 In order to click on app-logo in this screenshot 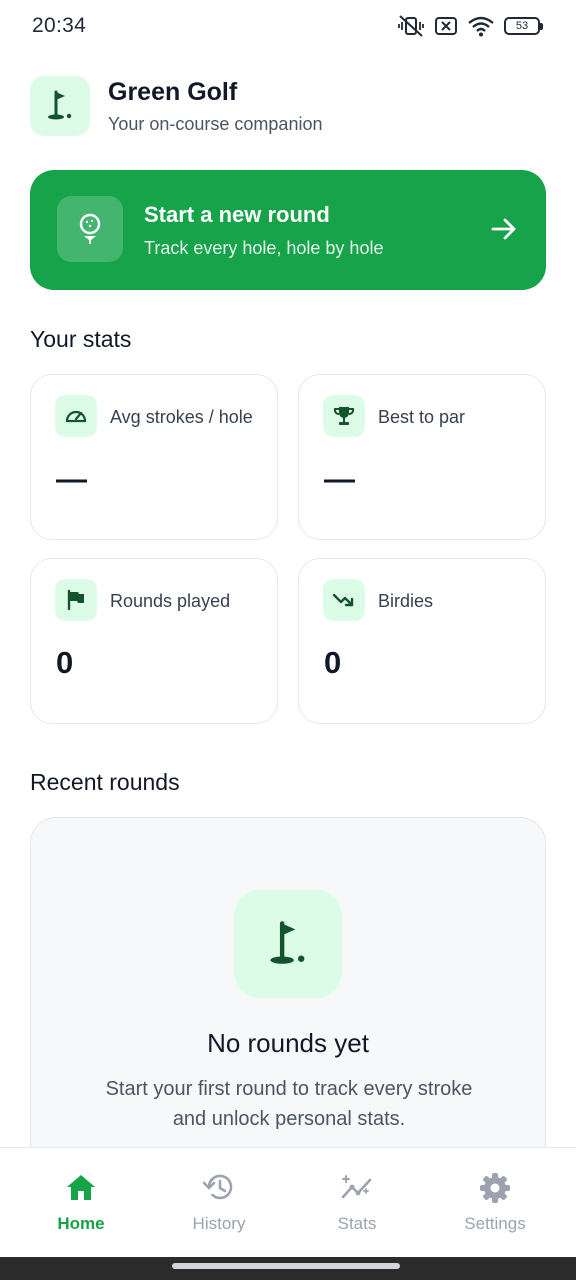, I will do `click(60, 106)`.